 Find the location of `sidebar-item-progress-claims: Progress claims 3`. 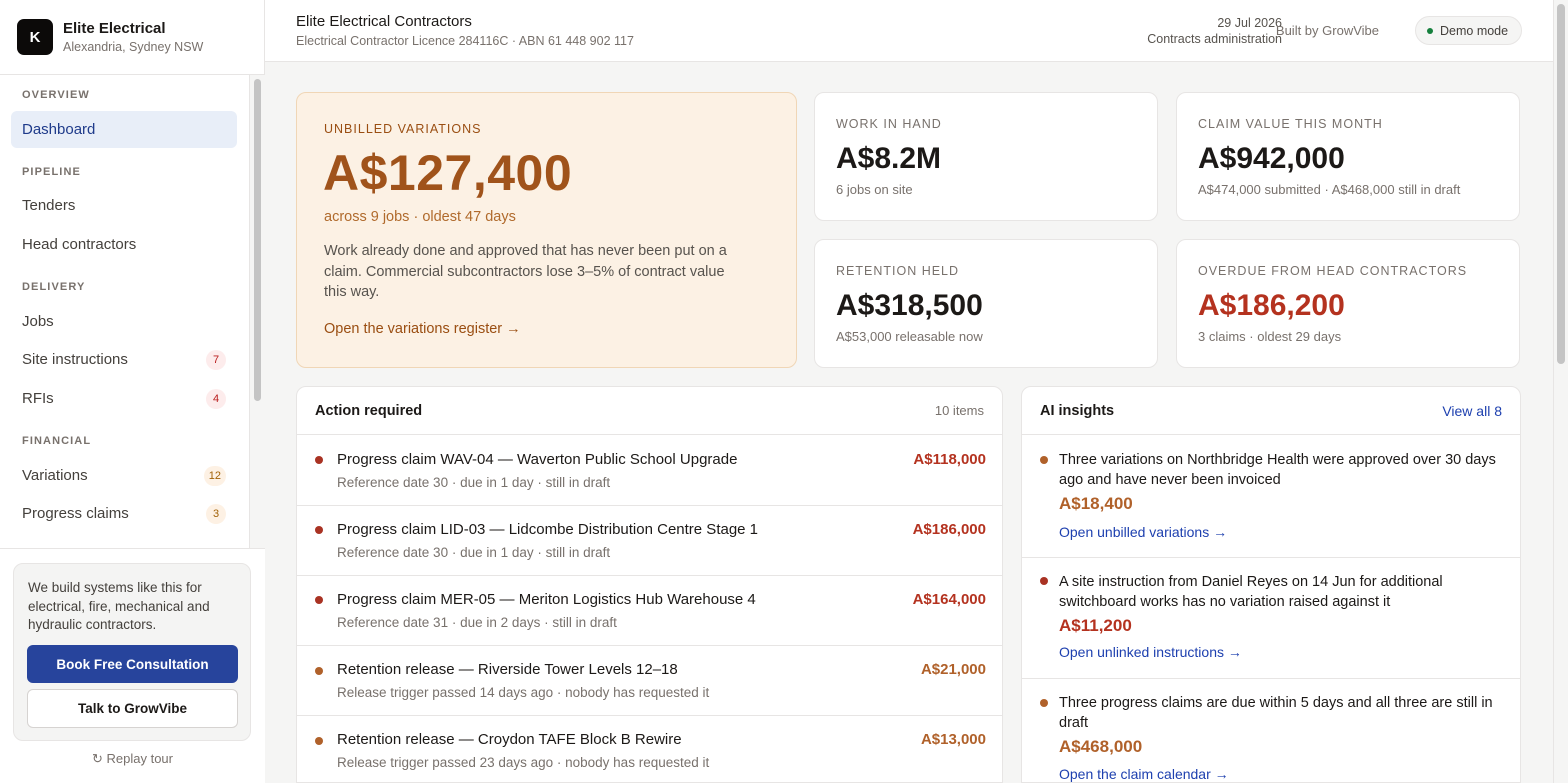

sidebar-item-progress-claims: Progress claims 3 is located at coordinates (124, 513).